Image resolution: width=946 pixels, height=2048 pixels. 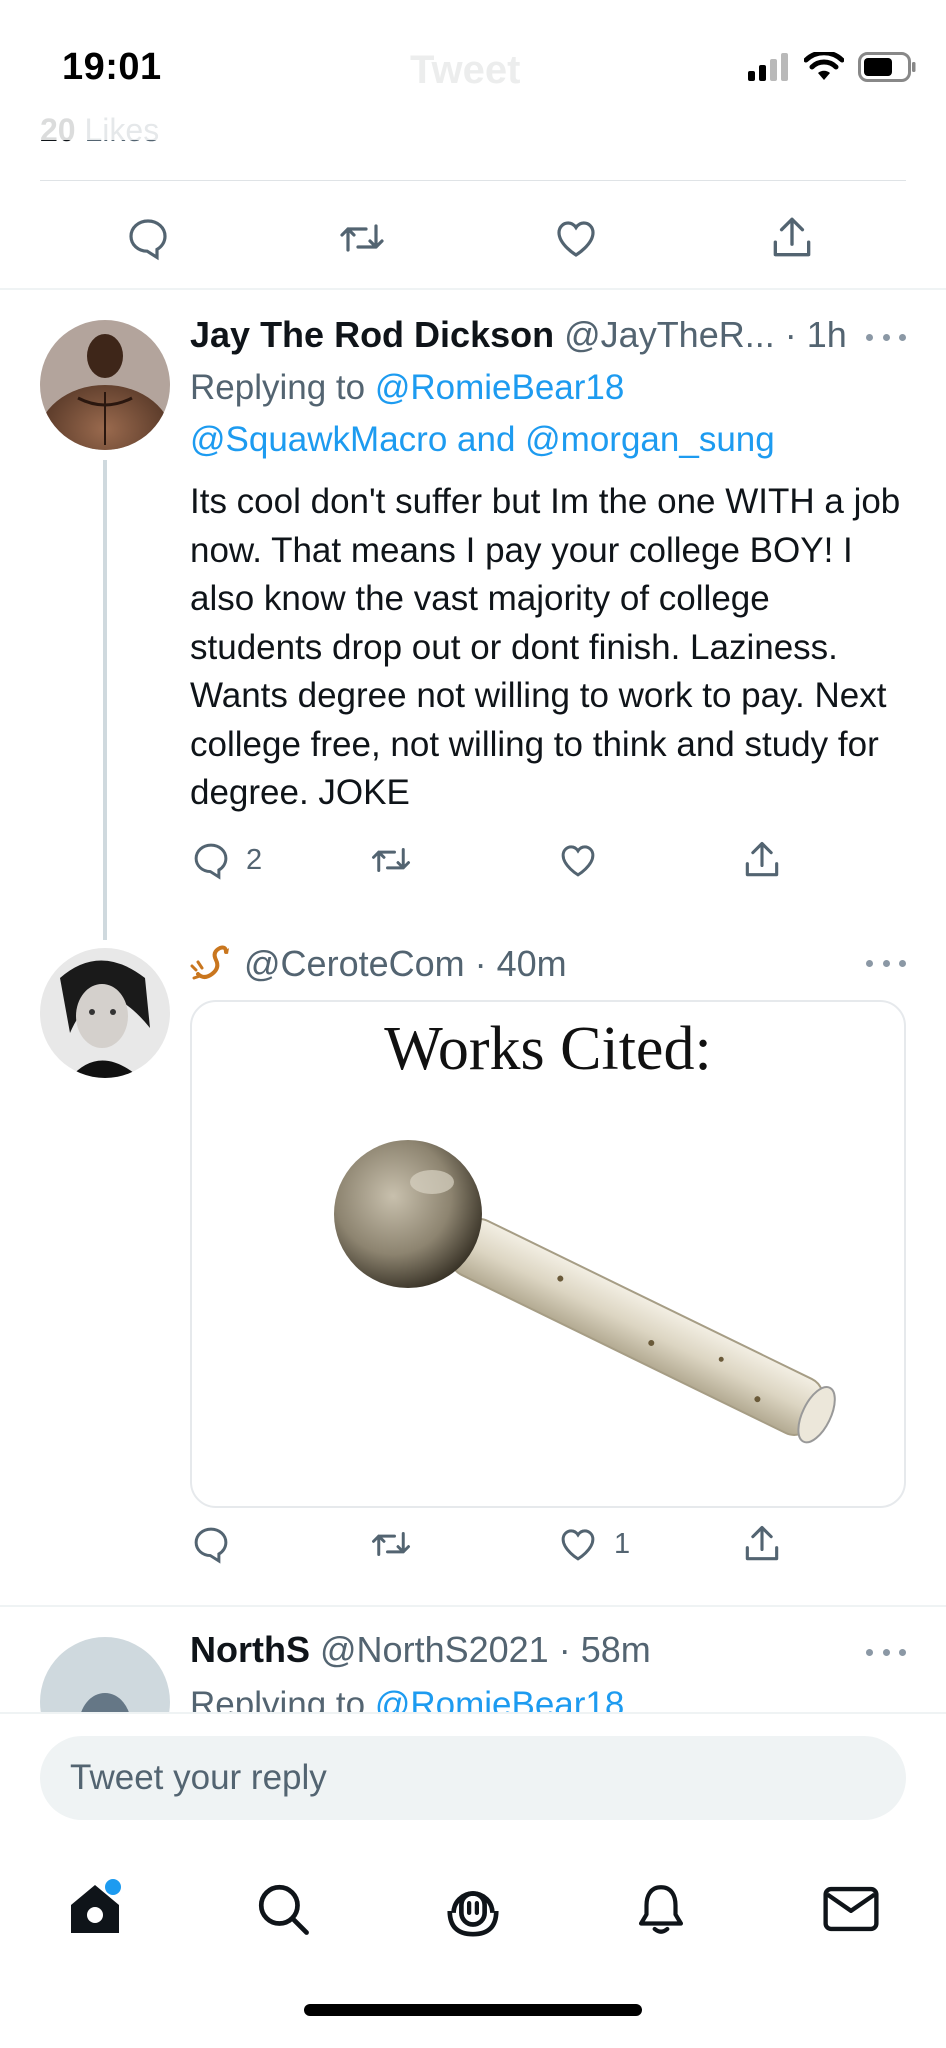 What do you see at coordinates (254, 859) in the screenshot?
I see `reply-count: 2` at bounding box center [254, 859].